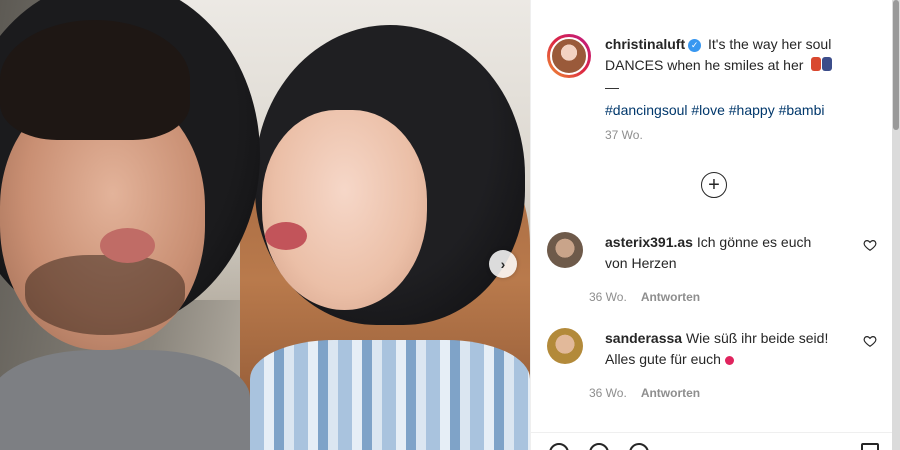  What do you see at coordinates (770, 44) in the screenshot?
I see `caption-line1: It's the way her soul` at bounding box center [770, 44].